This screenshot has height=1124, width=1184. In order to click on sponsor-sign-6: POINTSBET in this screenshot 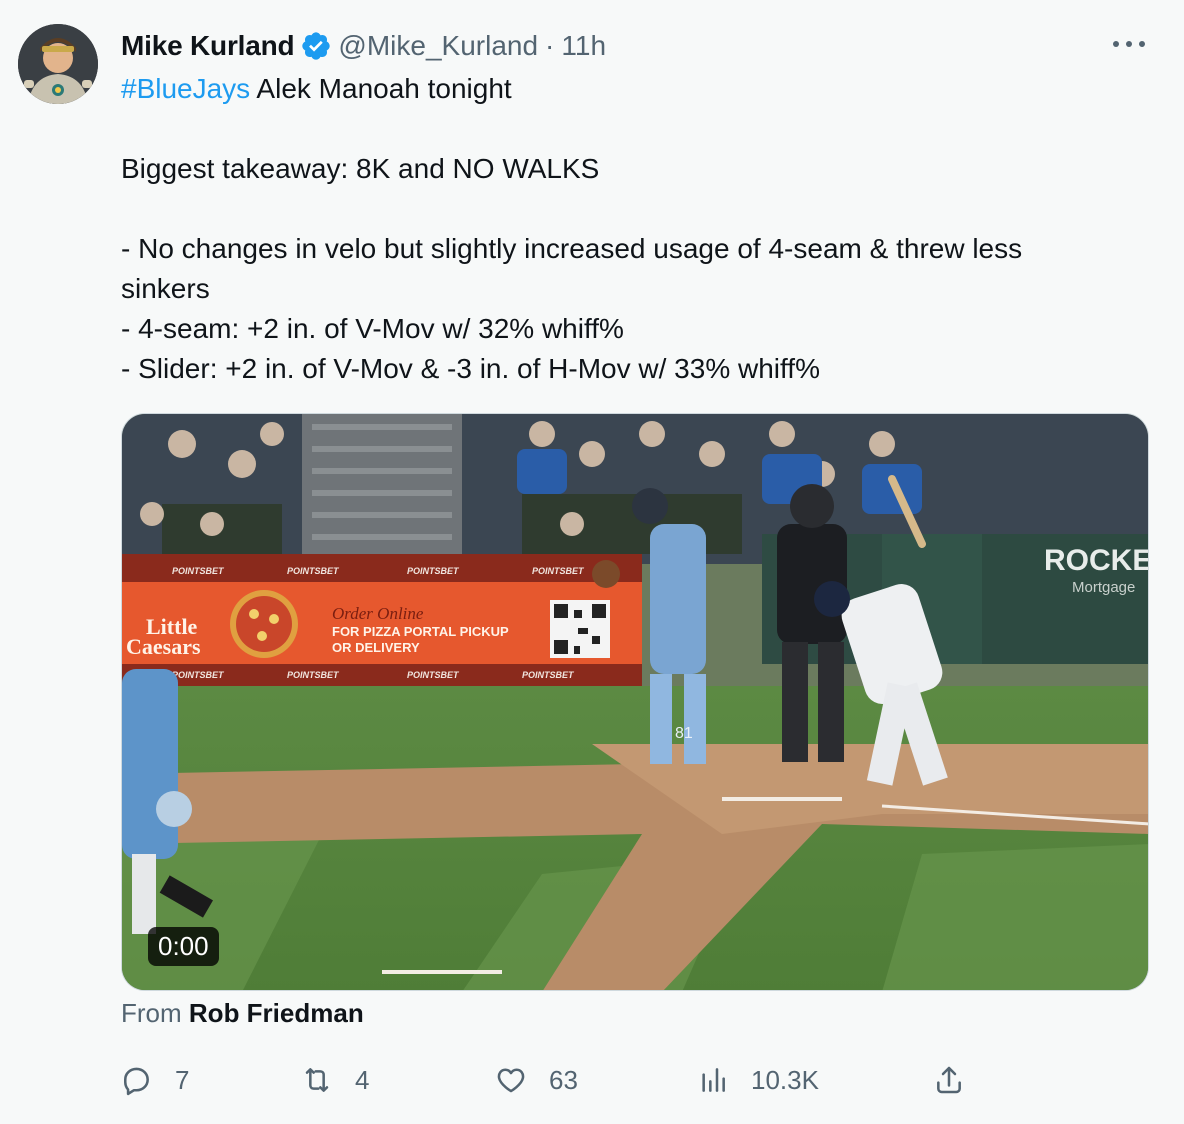, I will do `click(313, 675)`.